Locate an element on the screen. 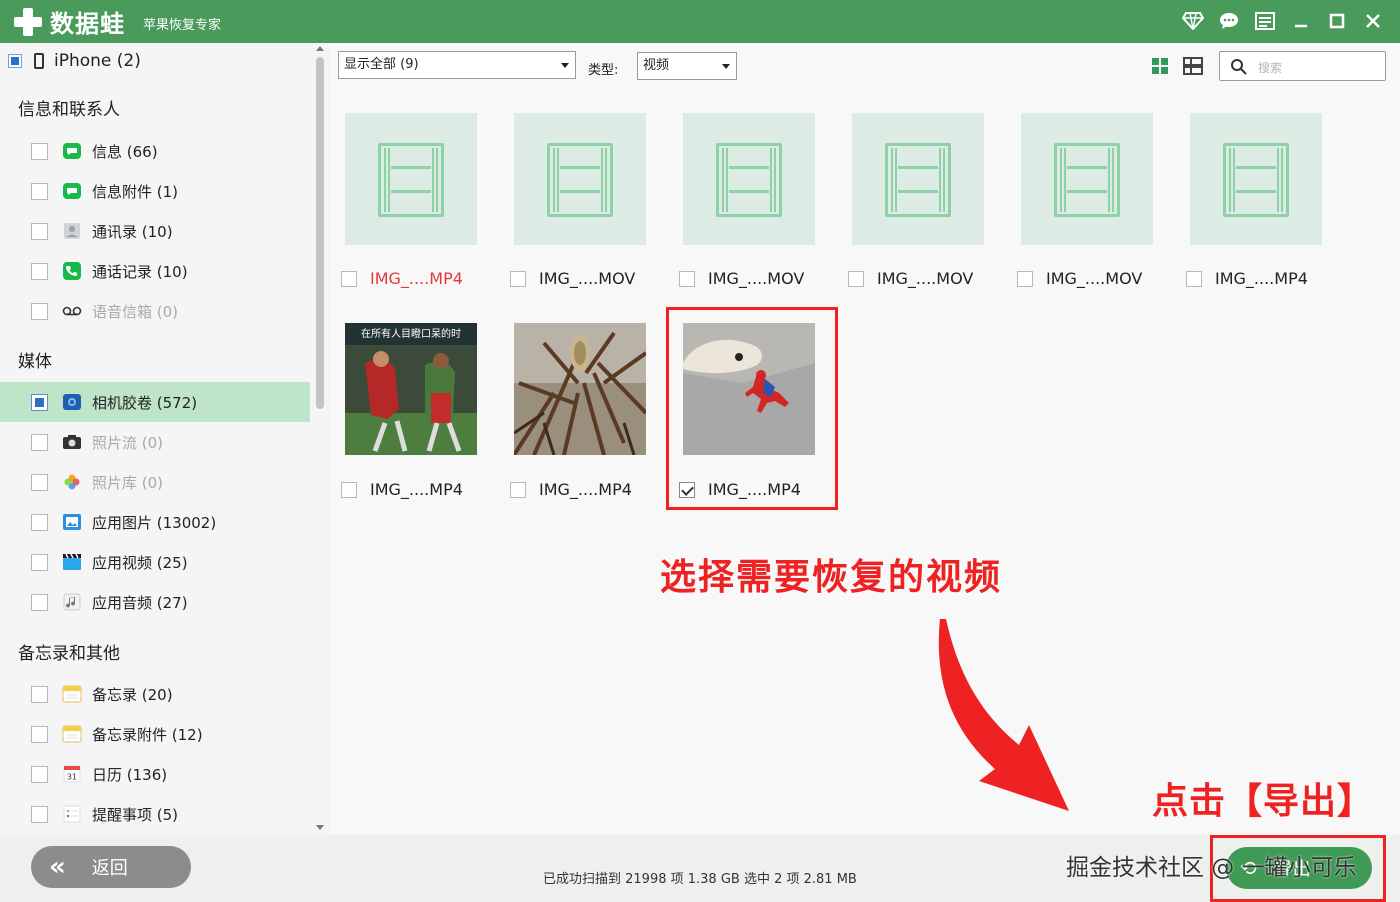 This screenshot has width=1400, height=902. sidebar-item-label: 应用视频 (25) is located at coordinates (140, 562).